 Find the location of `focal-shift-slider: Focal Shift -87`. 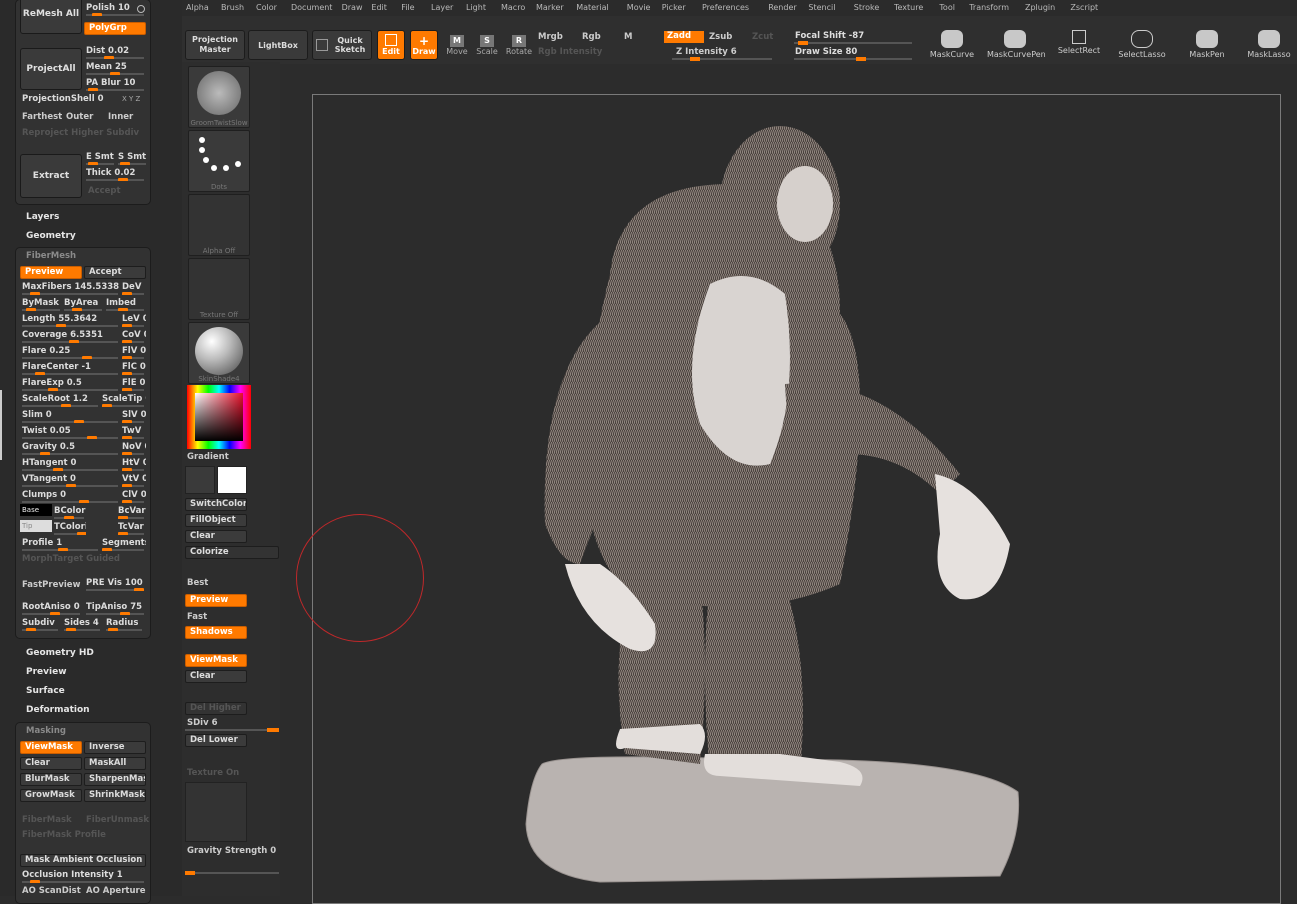

focal-shift-slider: Focal Shift -87 is located at coordinates (829, 36).